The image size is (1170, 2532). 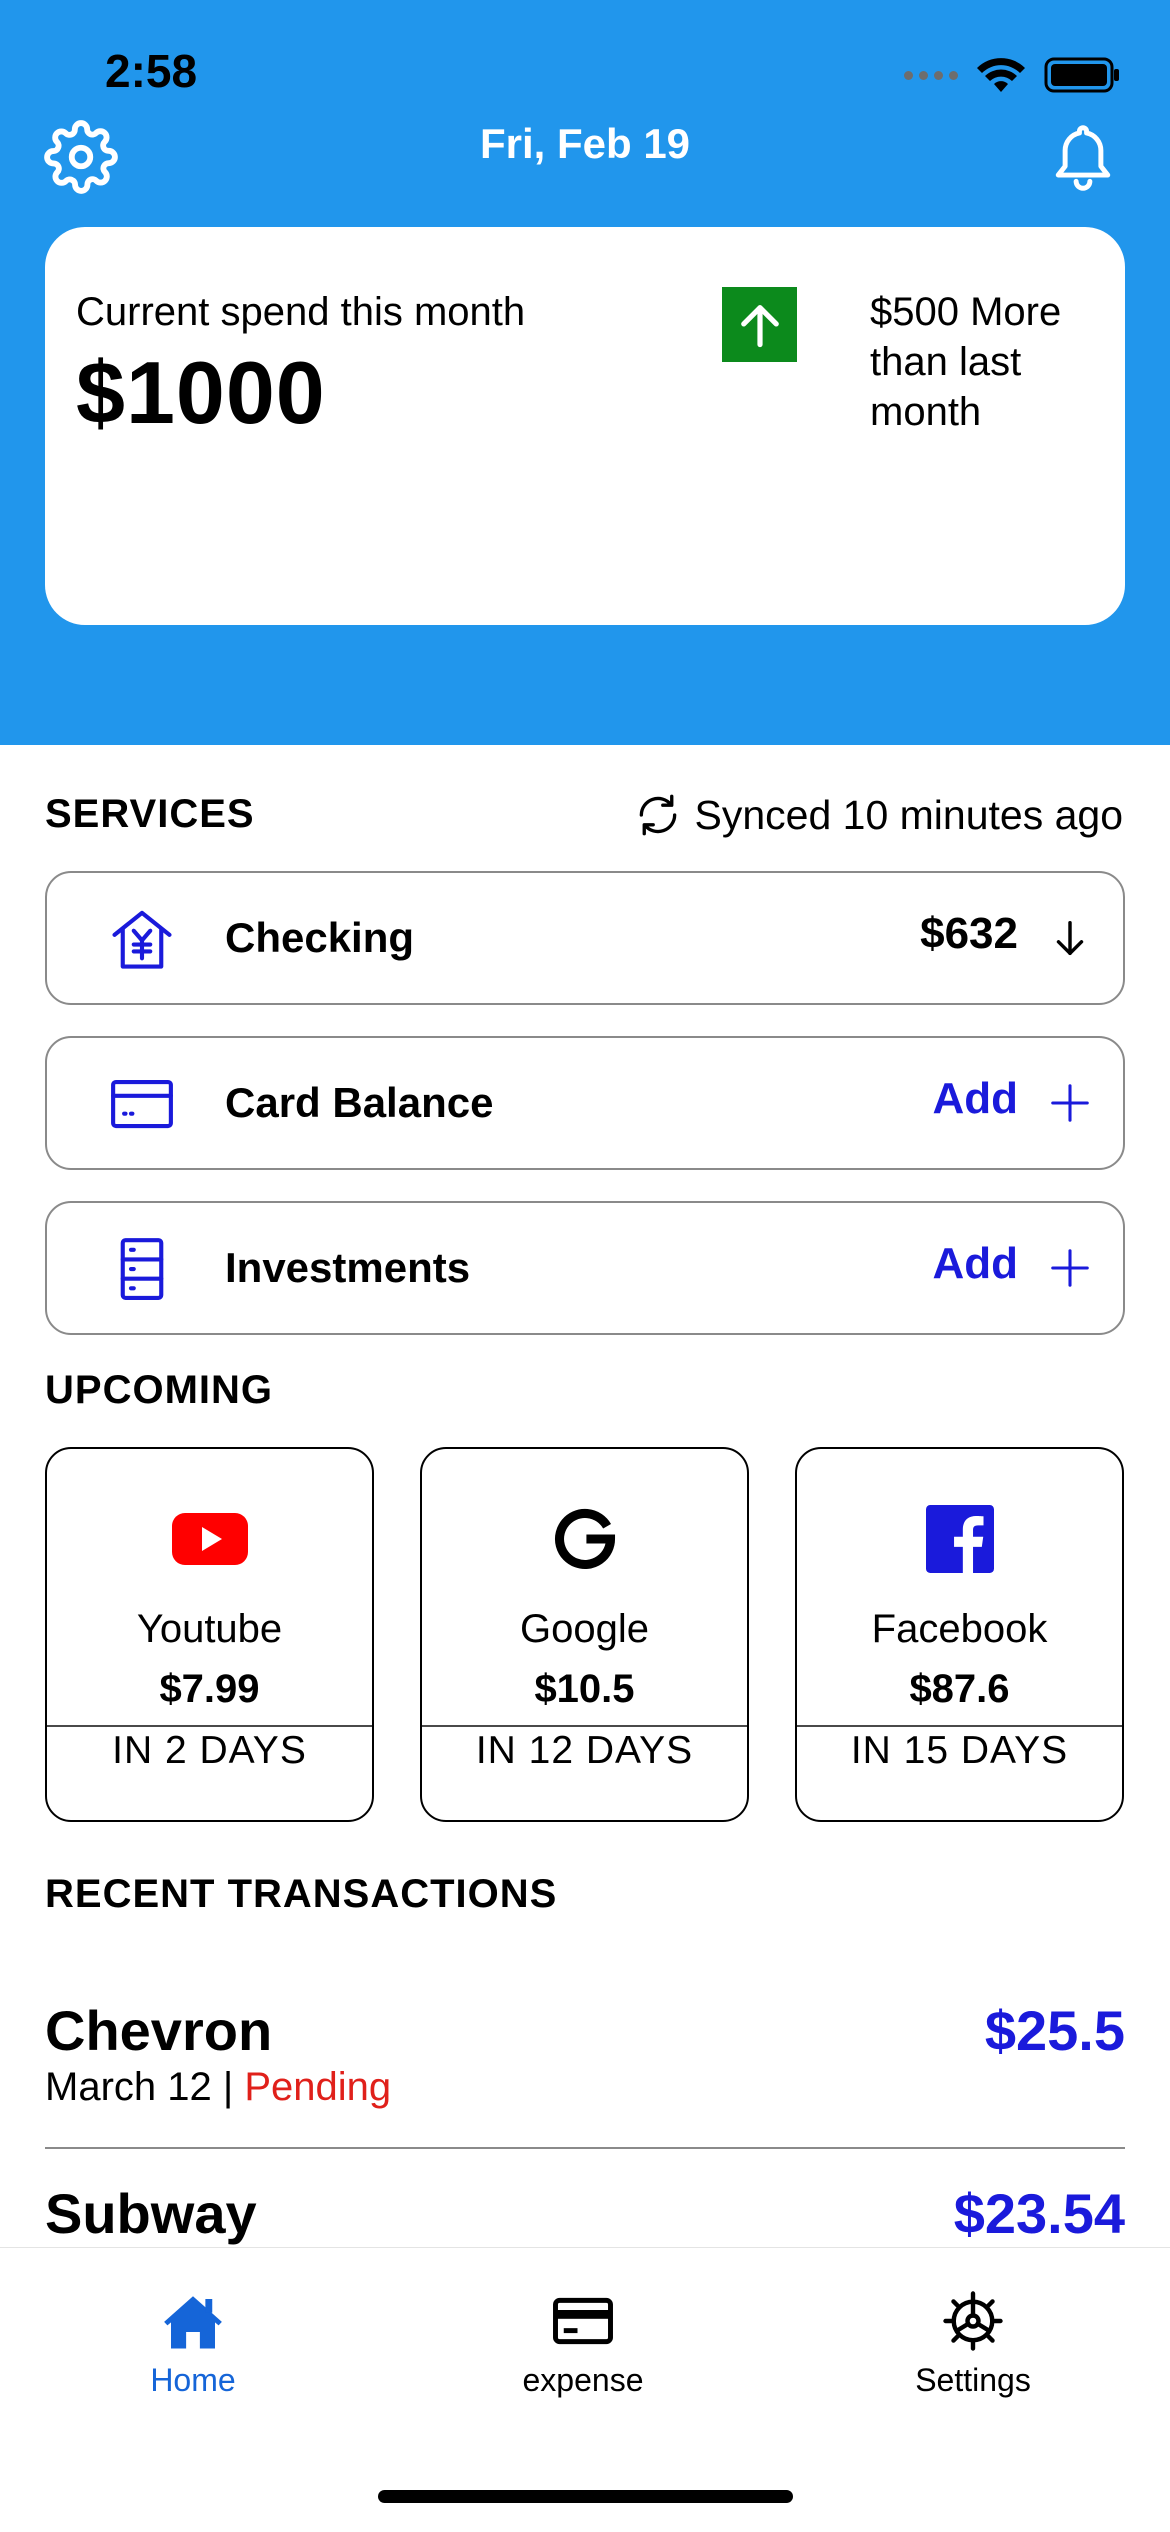 What do you see at coordinates (193, 2380) in the screenshot?
I see `tab-label: Home` at bounding box center [193, 2380].